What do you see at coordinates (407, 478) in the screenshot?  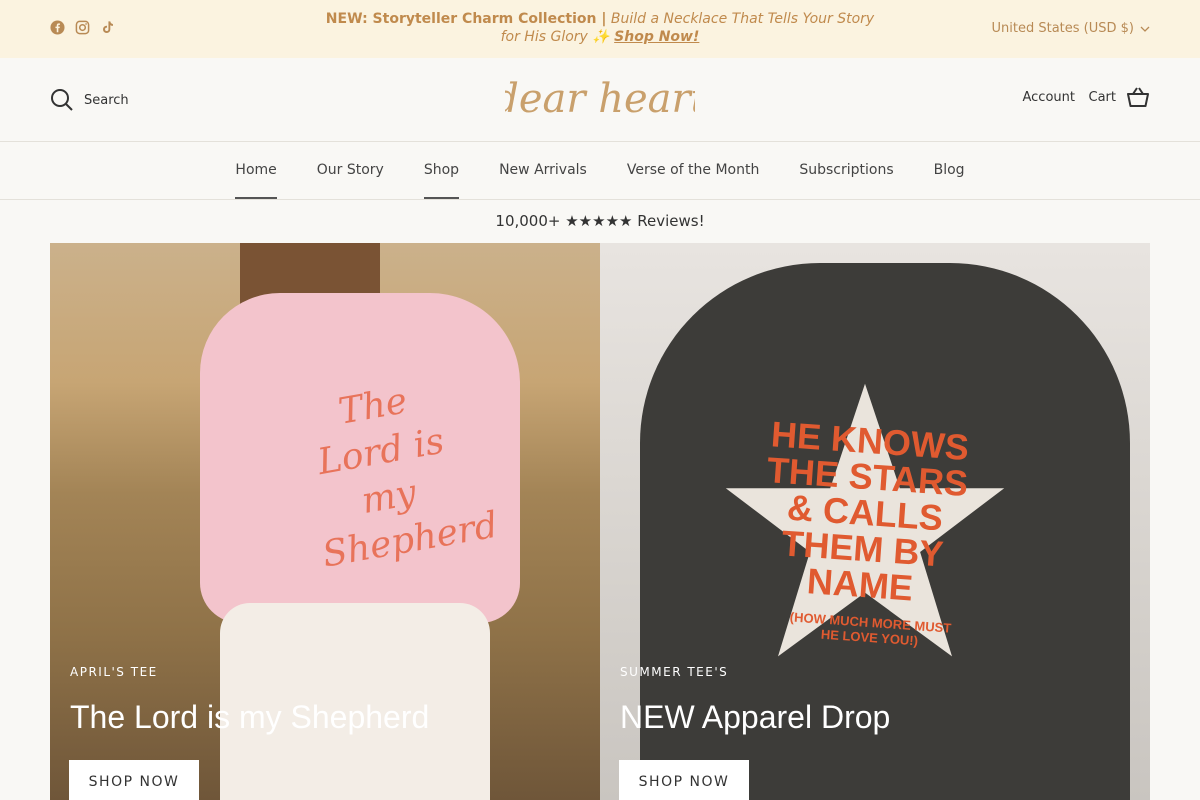 I see `shirt-print-text: The Lord is my Shepherd` at bounding box center [407, 478].